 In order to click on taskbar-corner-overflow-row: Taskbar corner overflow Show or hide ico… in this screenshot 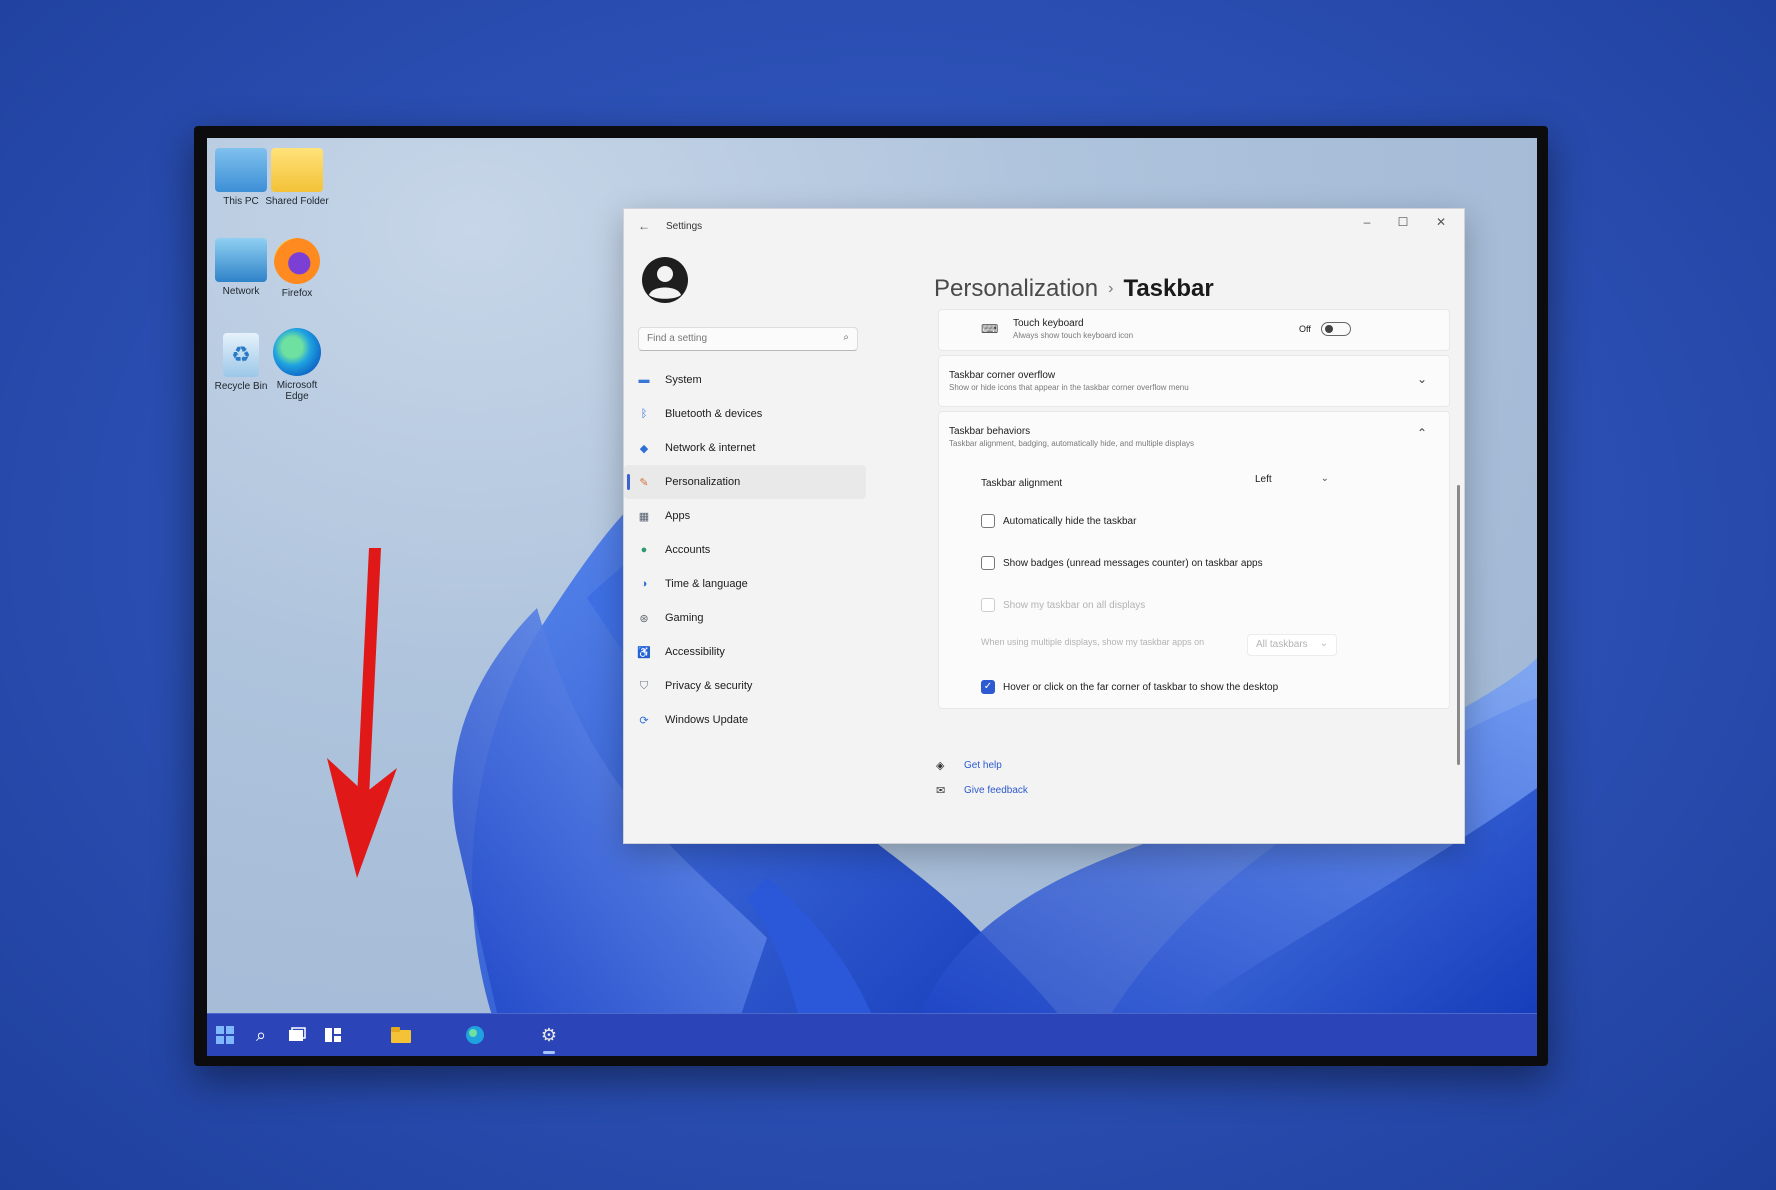, I will do `click(1194, 381)`.